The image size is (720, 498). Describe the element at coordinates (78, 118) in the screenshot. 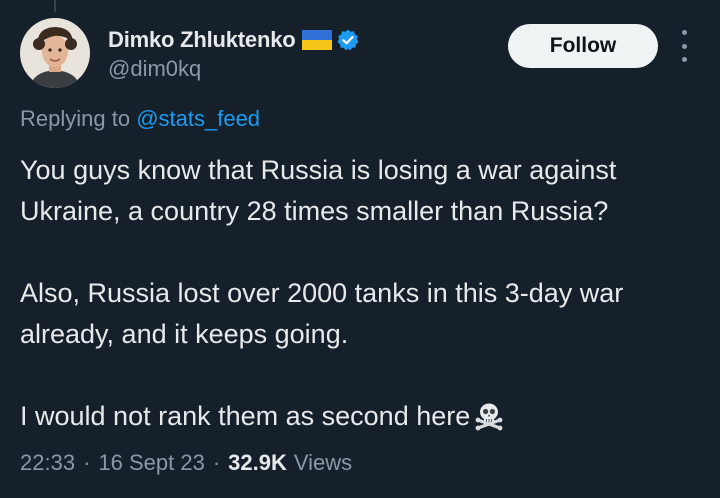

I see `replying-prefix: Replying to` at that location.